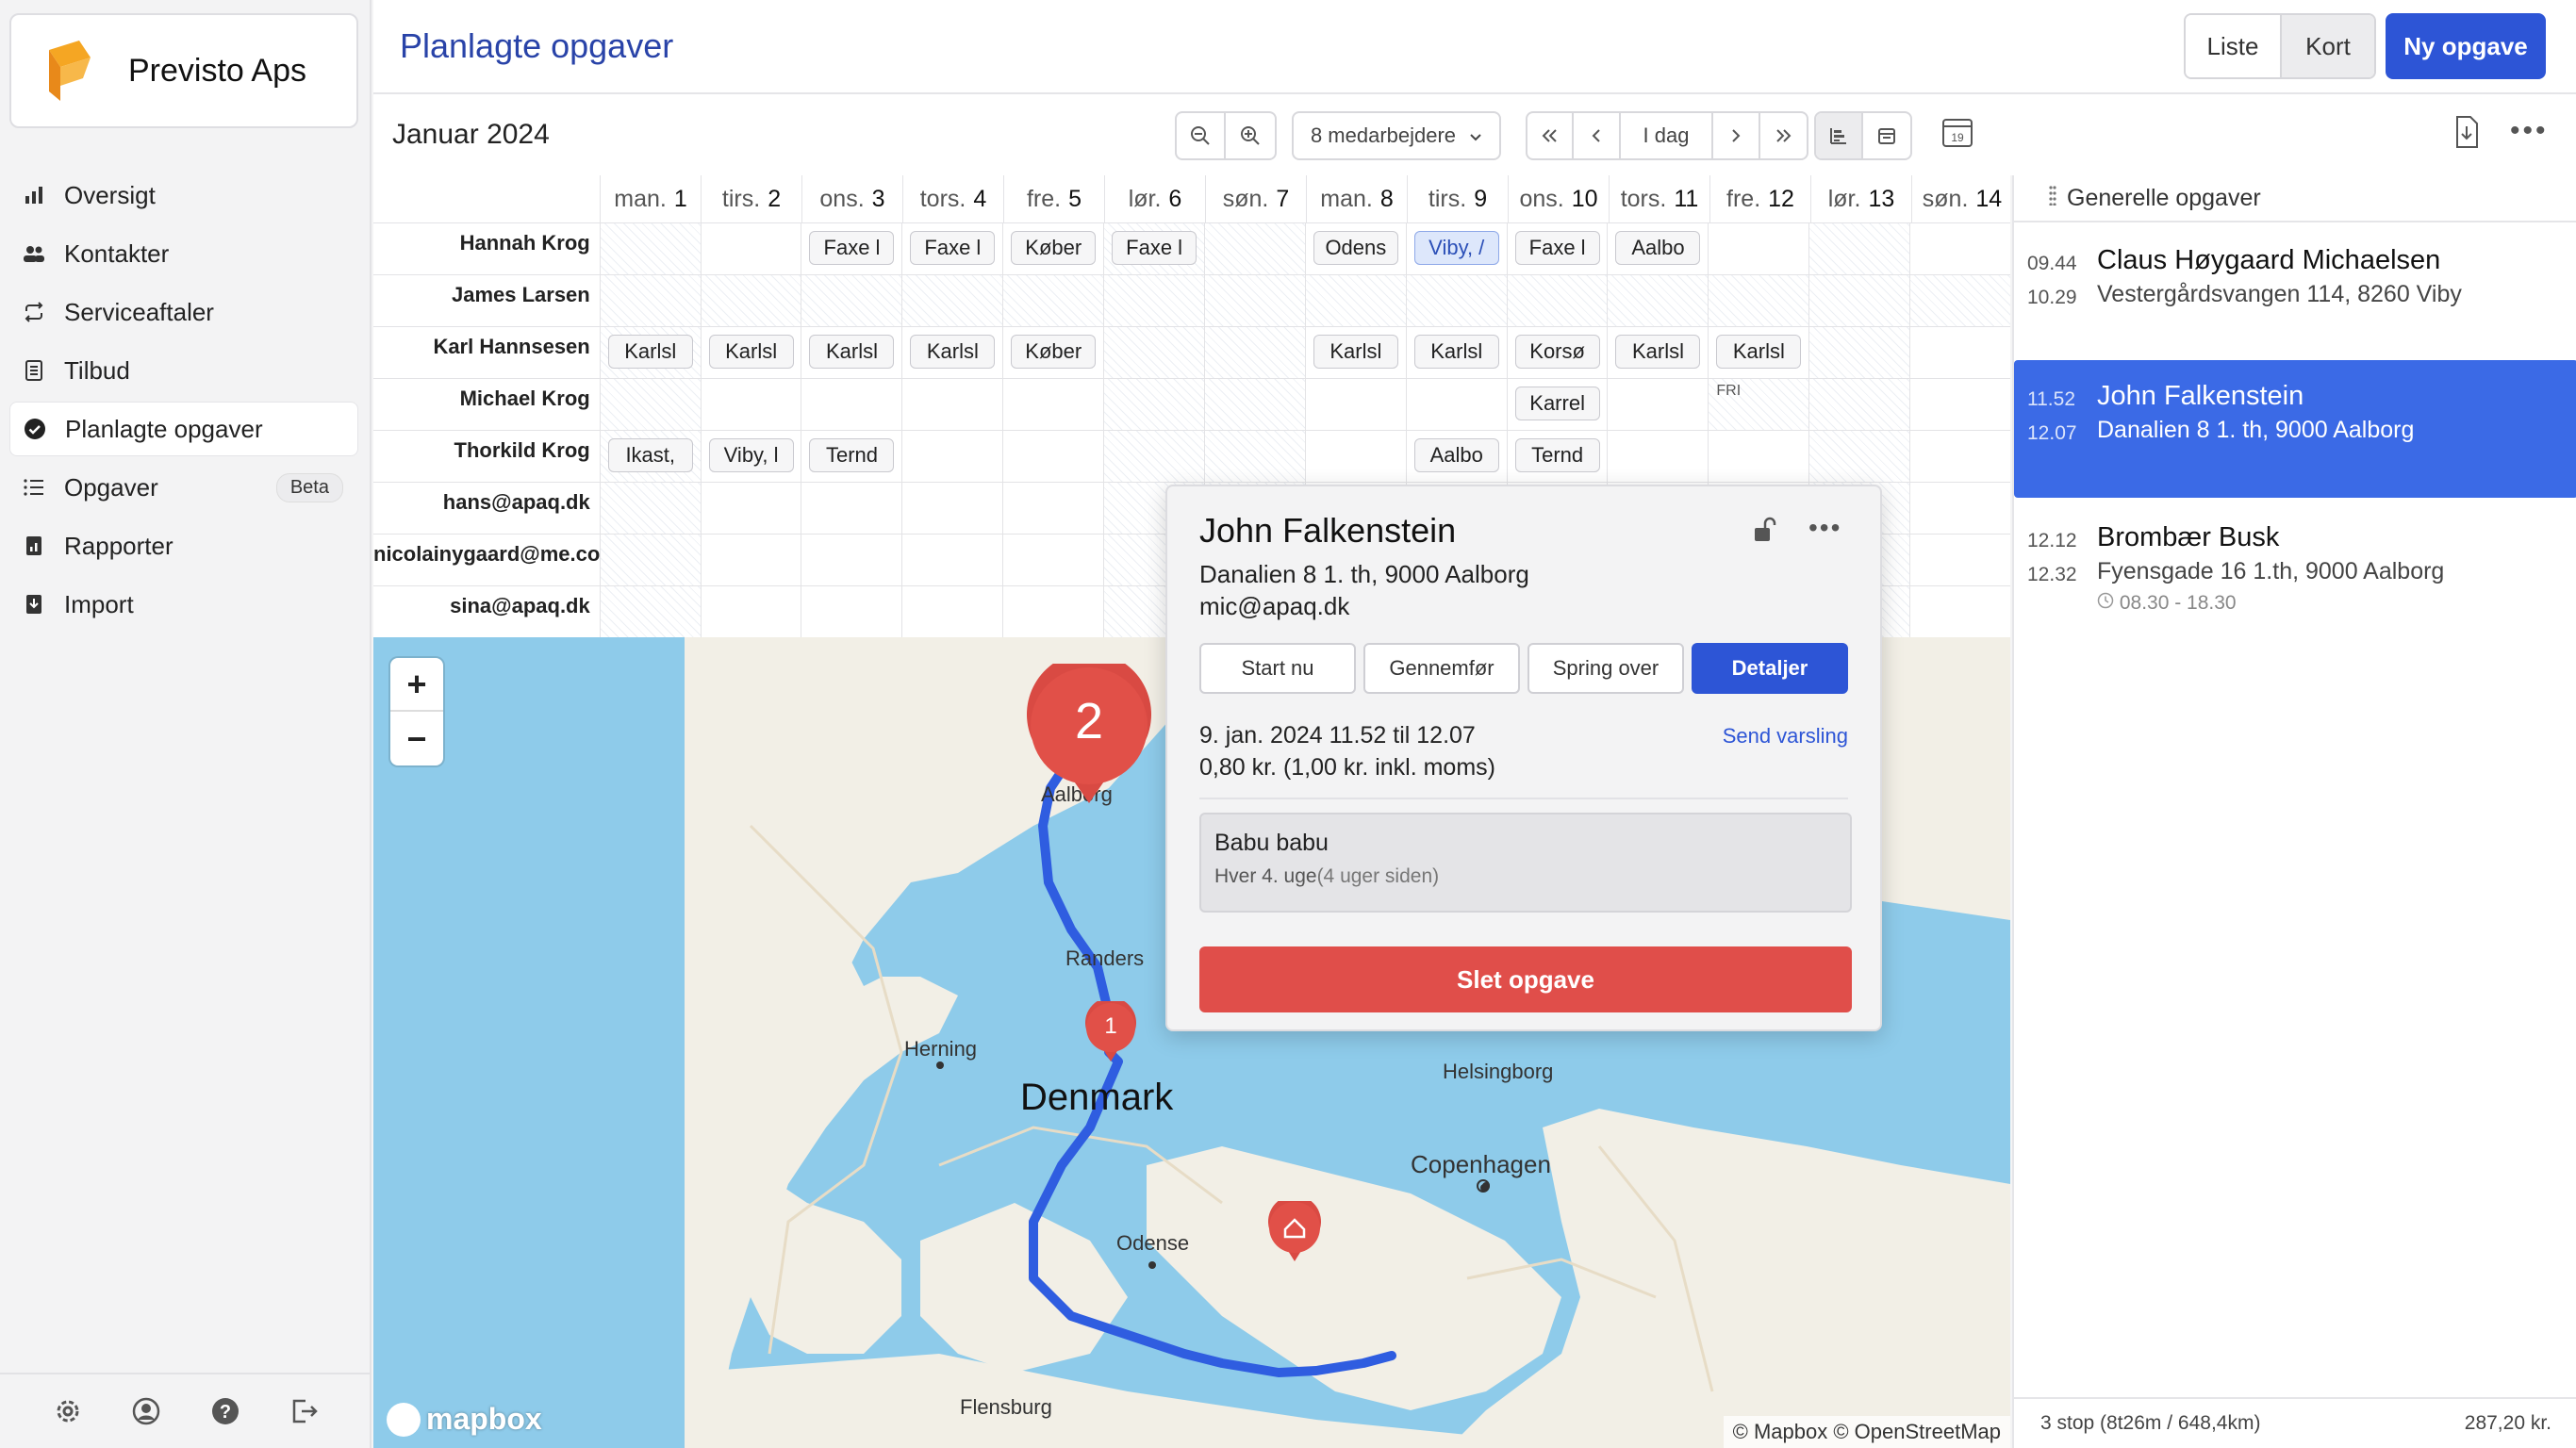 Image resolution: width=2576 pixels, height=1448 pixels. Describe the element at coordinates (1277, 668) in the screenshot. I see `start-now-button: Start nu` at that location.